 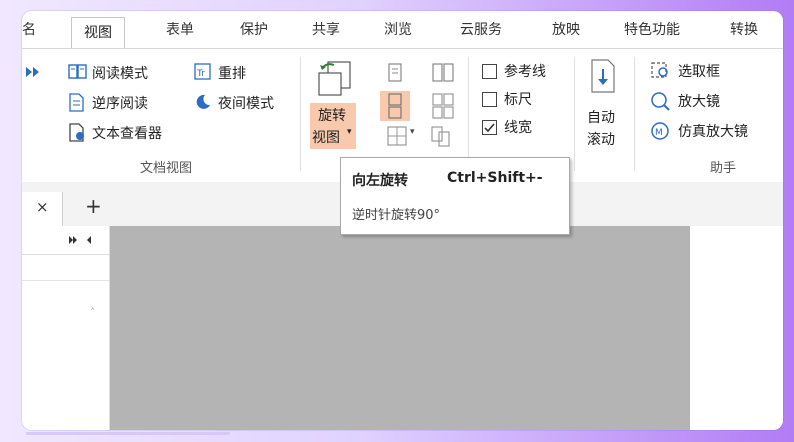 What do you see at coordinates (441, 136) in the screenshot?
I see `compare-icon` at bounding box center [441, 136].